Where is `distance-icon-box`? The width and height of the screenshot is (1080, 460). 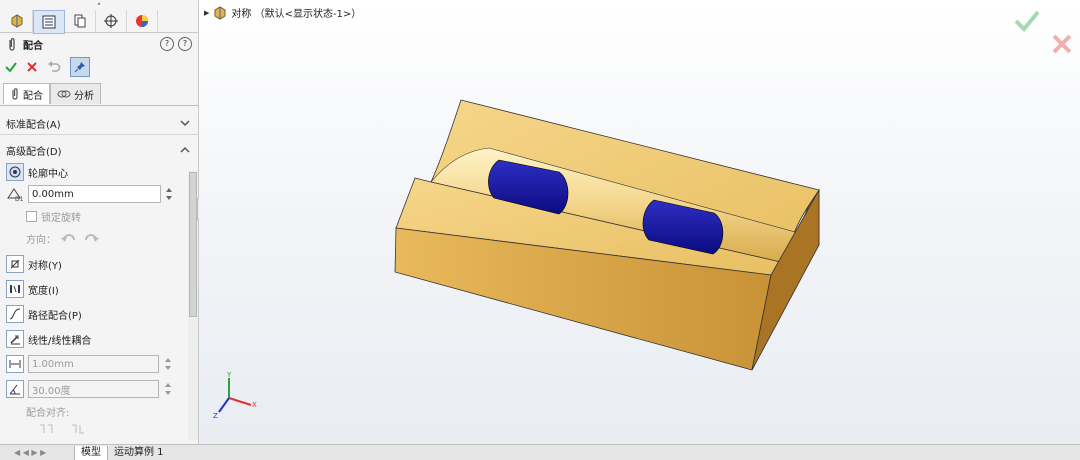 distance-icon-box is located at coordinates (15, 364).